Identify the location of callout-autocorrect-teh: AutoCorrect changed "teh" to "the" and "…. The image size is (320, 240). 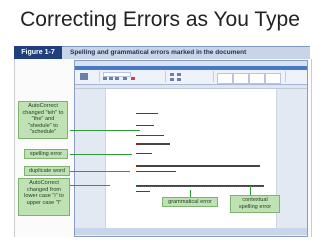
(43, 120).